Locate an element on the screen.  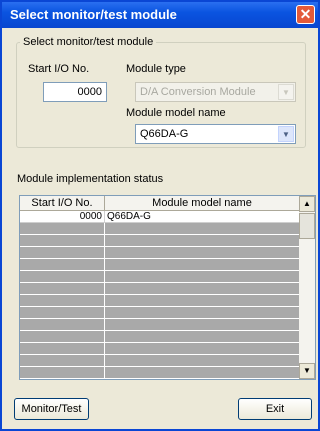
table-cell-model-name: Q66DA-G is located at coordinates (202, 217).